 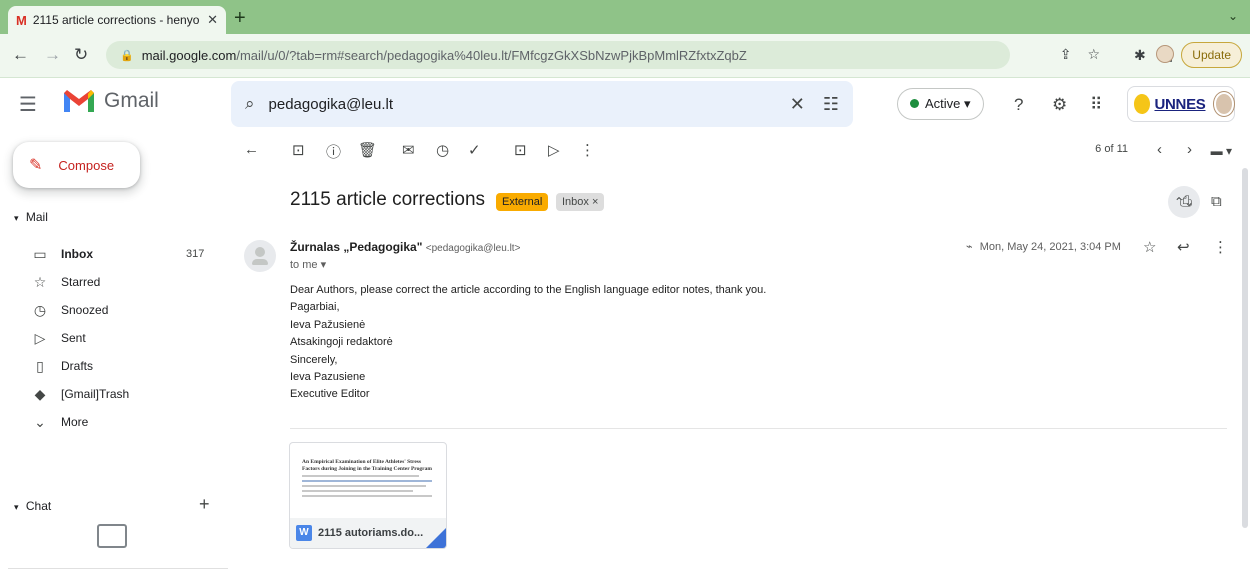 What do you see at coordinates (251, 149) in the screenshot?
I see `back-to-list-icon: ←` at bounding box center [251, 149].